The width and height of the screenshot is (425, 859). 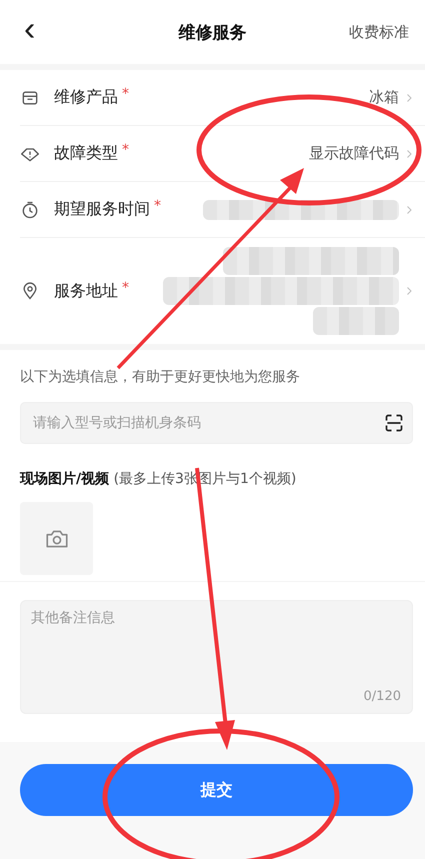 I want to click on field-label: 期望服务时间, so click(x=102, y=209).